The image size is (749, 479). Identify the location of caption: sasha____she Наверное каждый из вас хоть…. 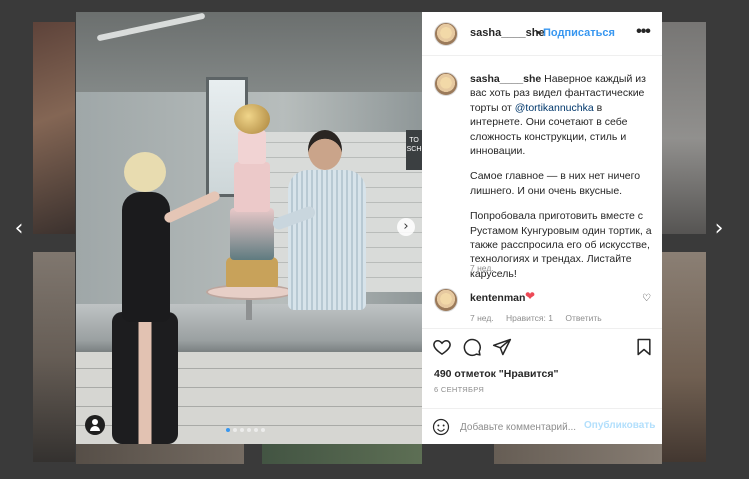
(562, 182).